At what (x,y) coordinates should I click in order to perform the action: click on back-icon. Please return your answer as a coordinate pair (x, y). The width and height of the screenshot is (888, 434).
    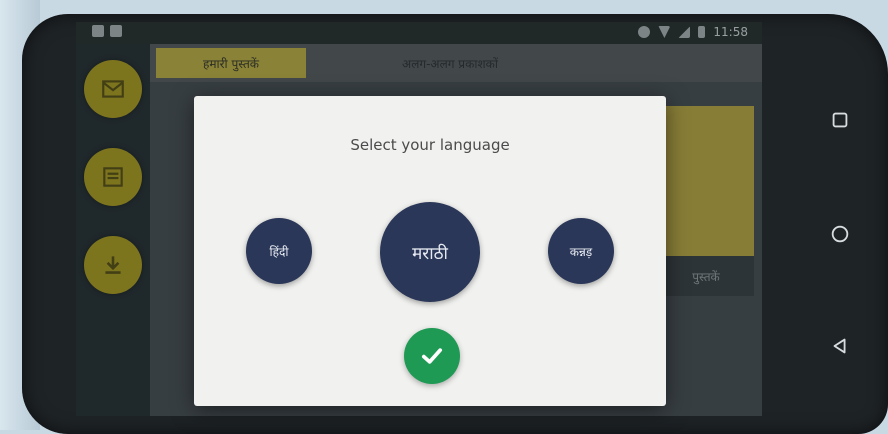
    Looking at the image, I should click on (839, 346).